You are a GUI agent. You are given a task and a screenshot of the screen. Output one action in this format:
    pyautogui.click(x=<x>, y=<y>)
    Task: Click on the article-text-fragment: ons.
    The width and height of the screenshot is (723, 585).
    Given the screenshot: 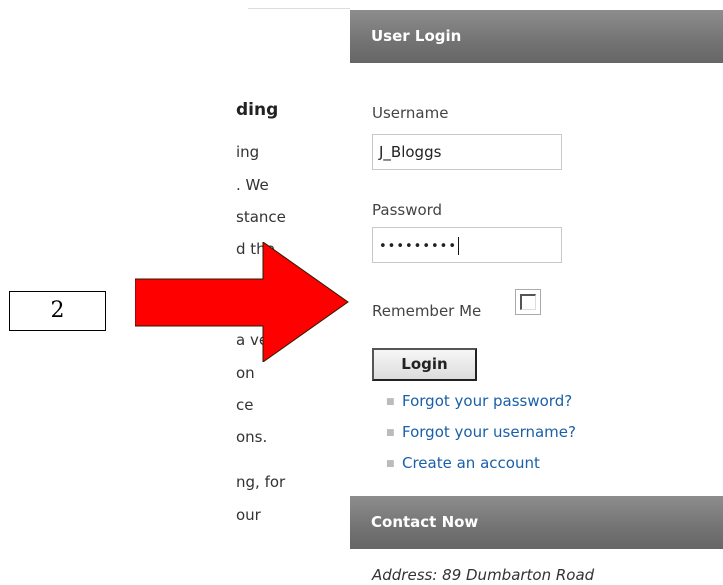 What is the action you would take?
    pyautogui.click(x=252, y=437)
    